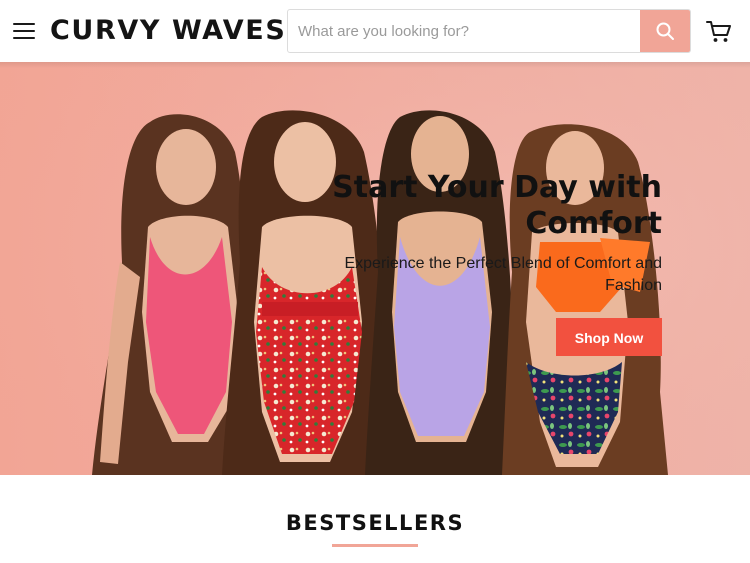 The width and height of the screenshot is (750, 563). I want to click on search-icon, so click(665, 31).